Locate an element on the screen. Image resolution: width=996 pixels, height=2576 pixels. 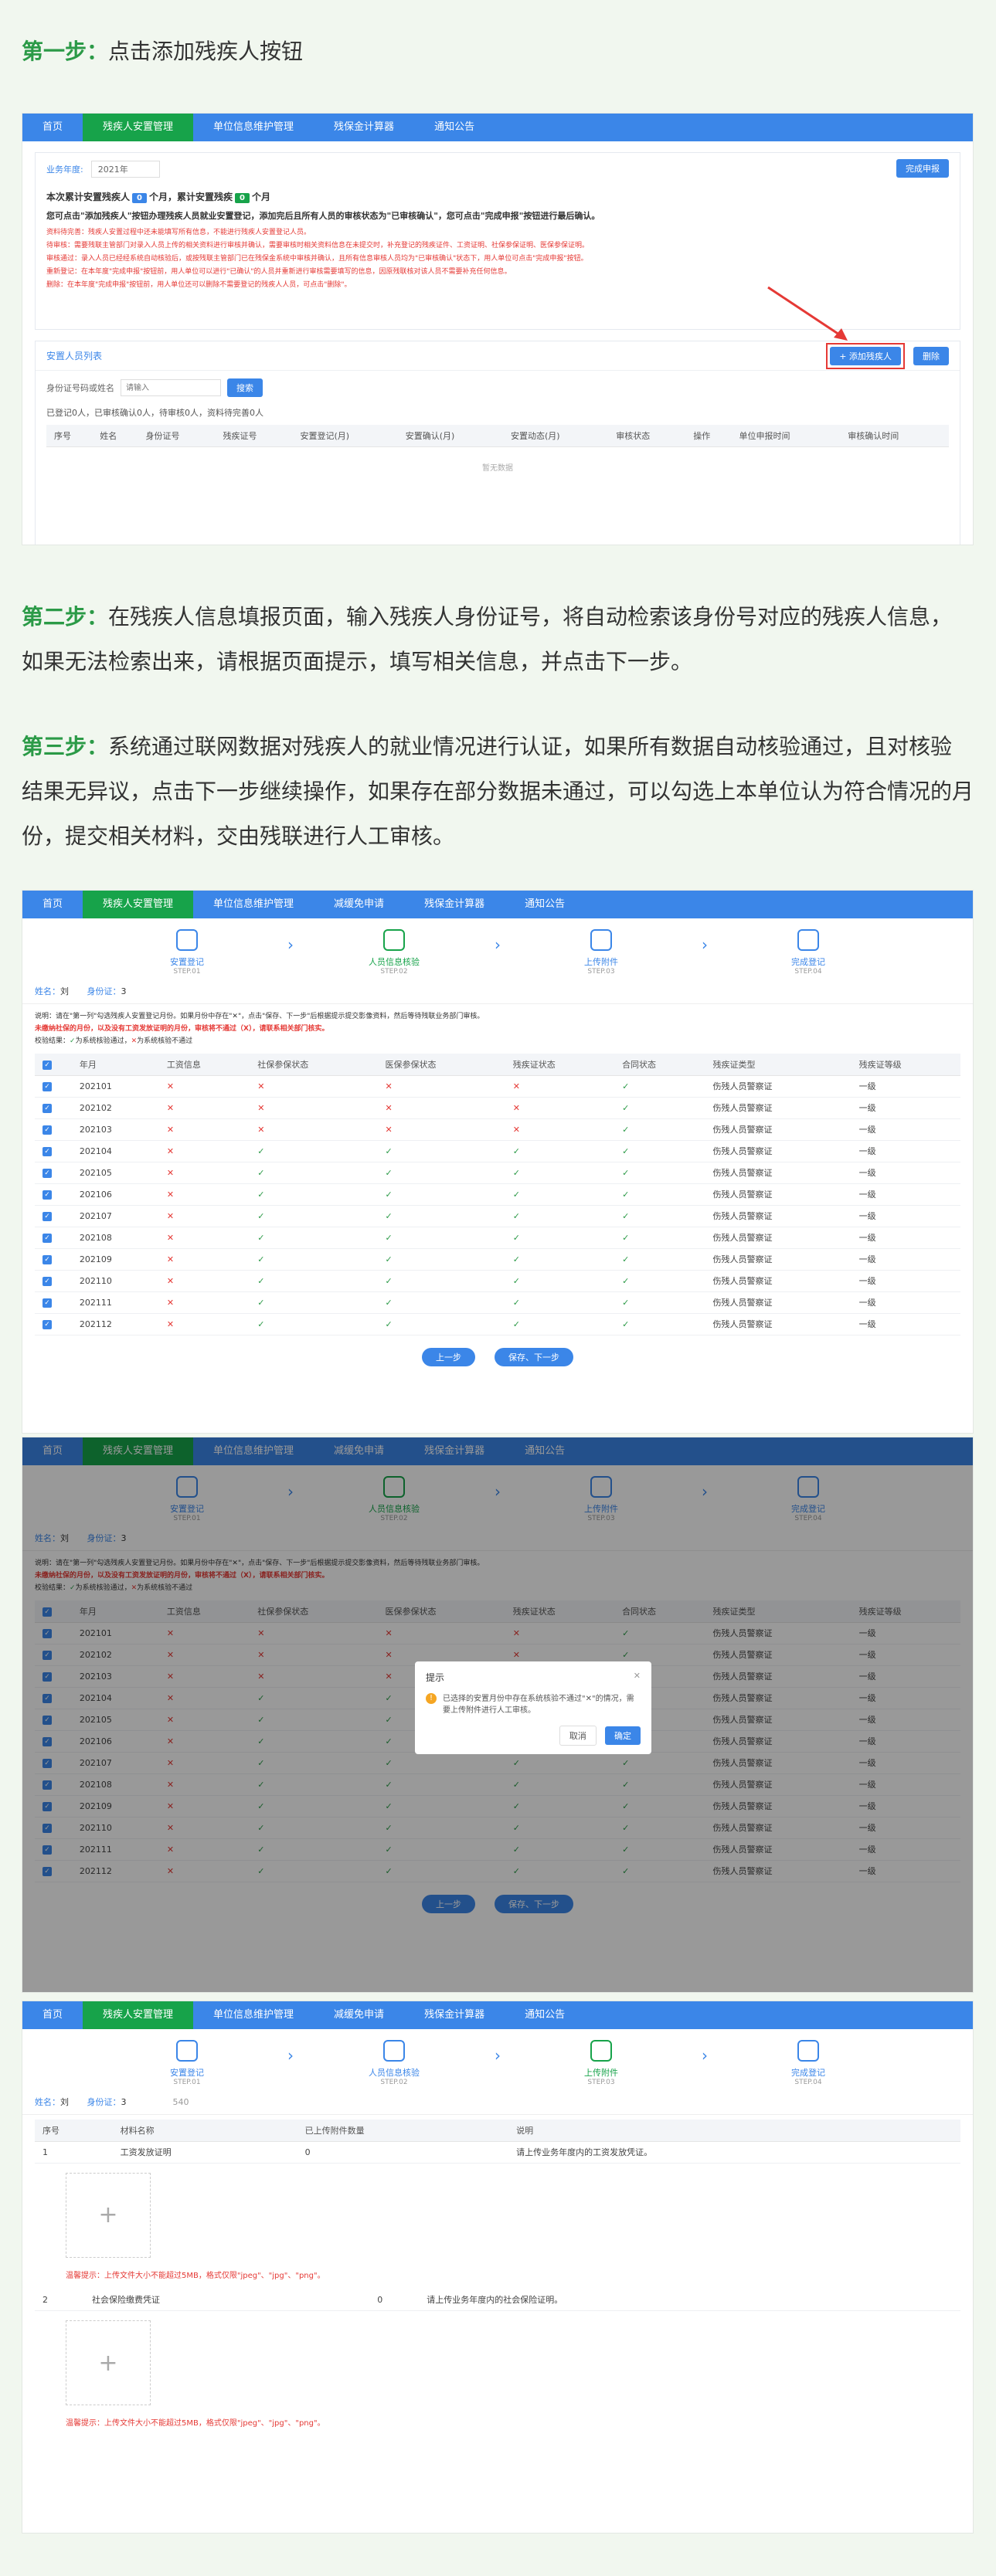
modal-header: 提示 ✕ is located at coordinates (533, 1678).